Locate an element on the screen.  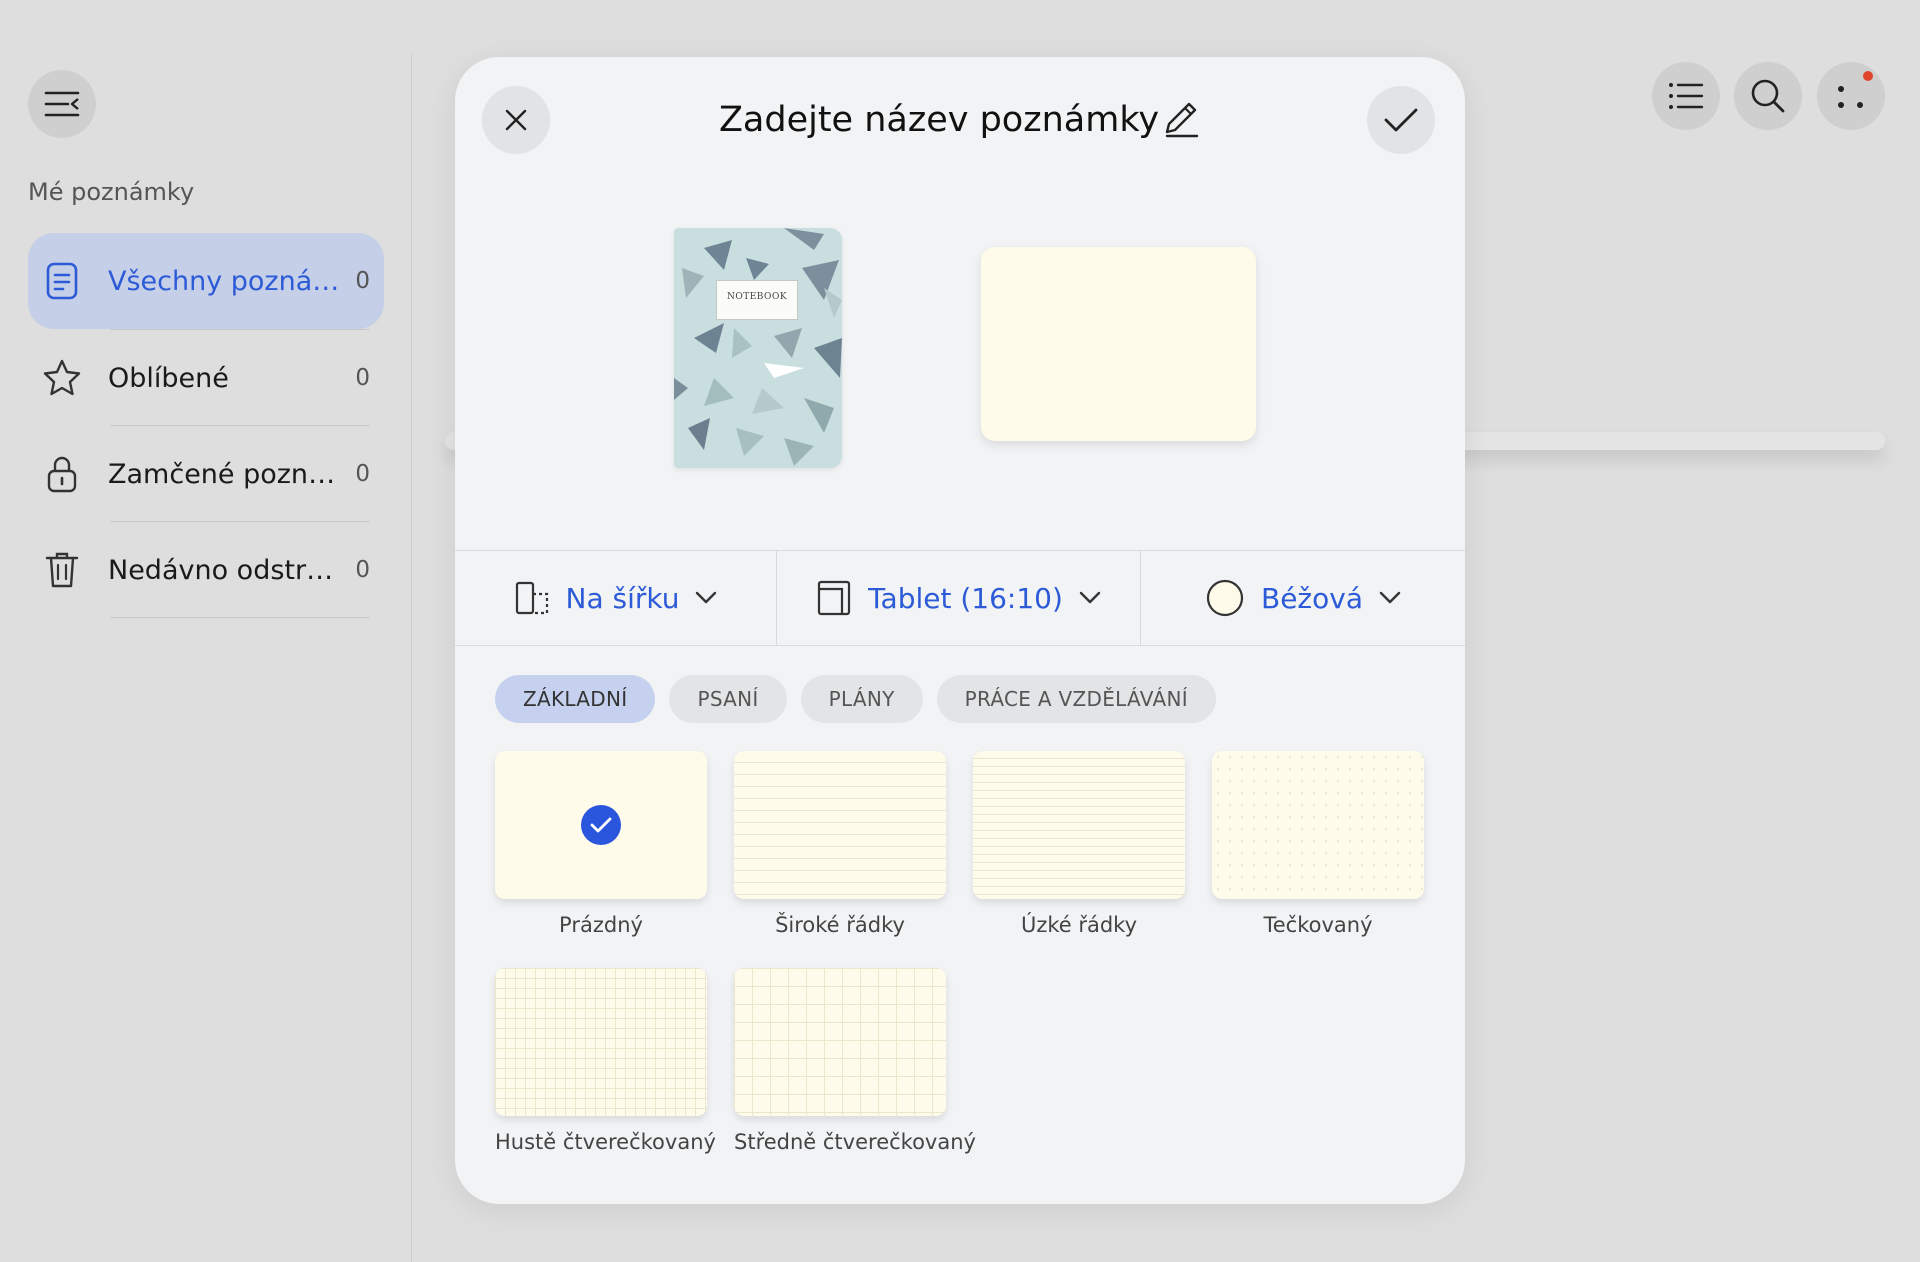
check-icon is located at coordinates (1401, 120).